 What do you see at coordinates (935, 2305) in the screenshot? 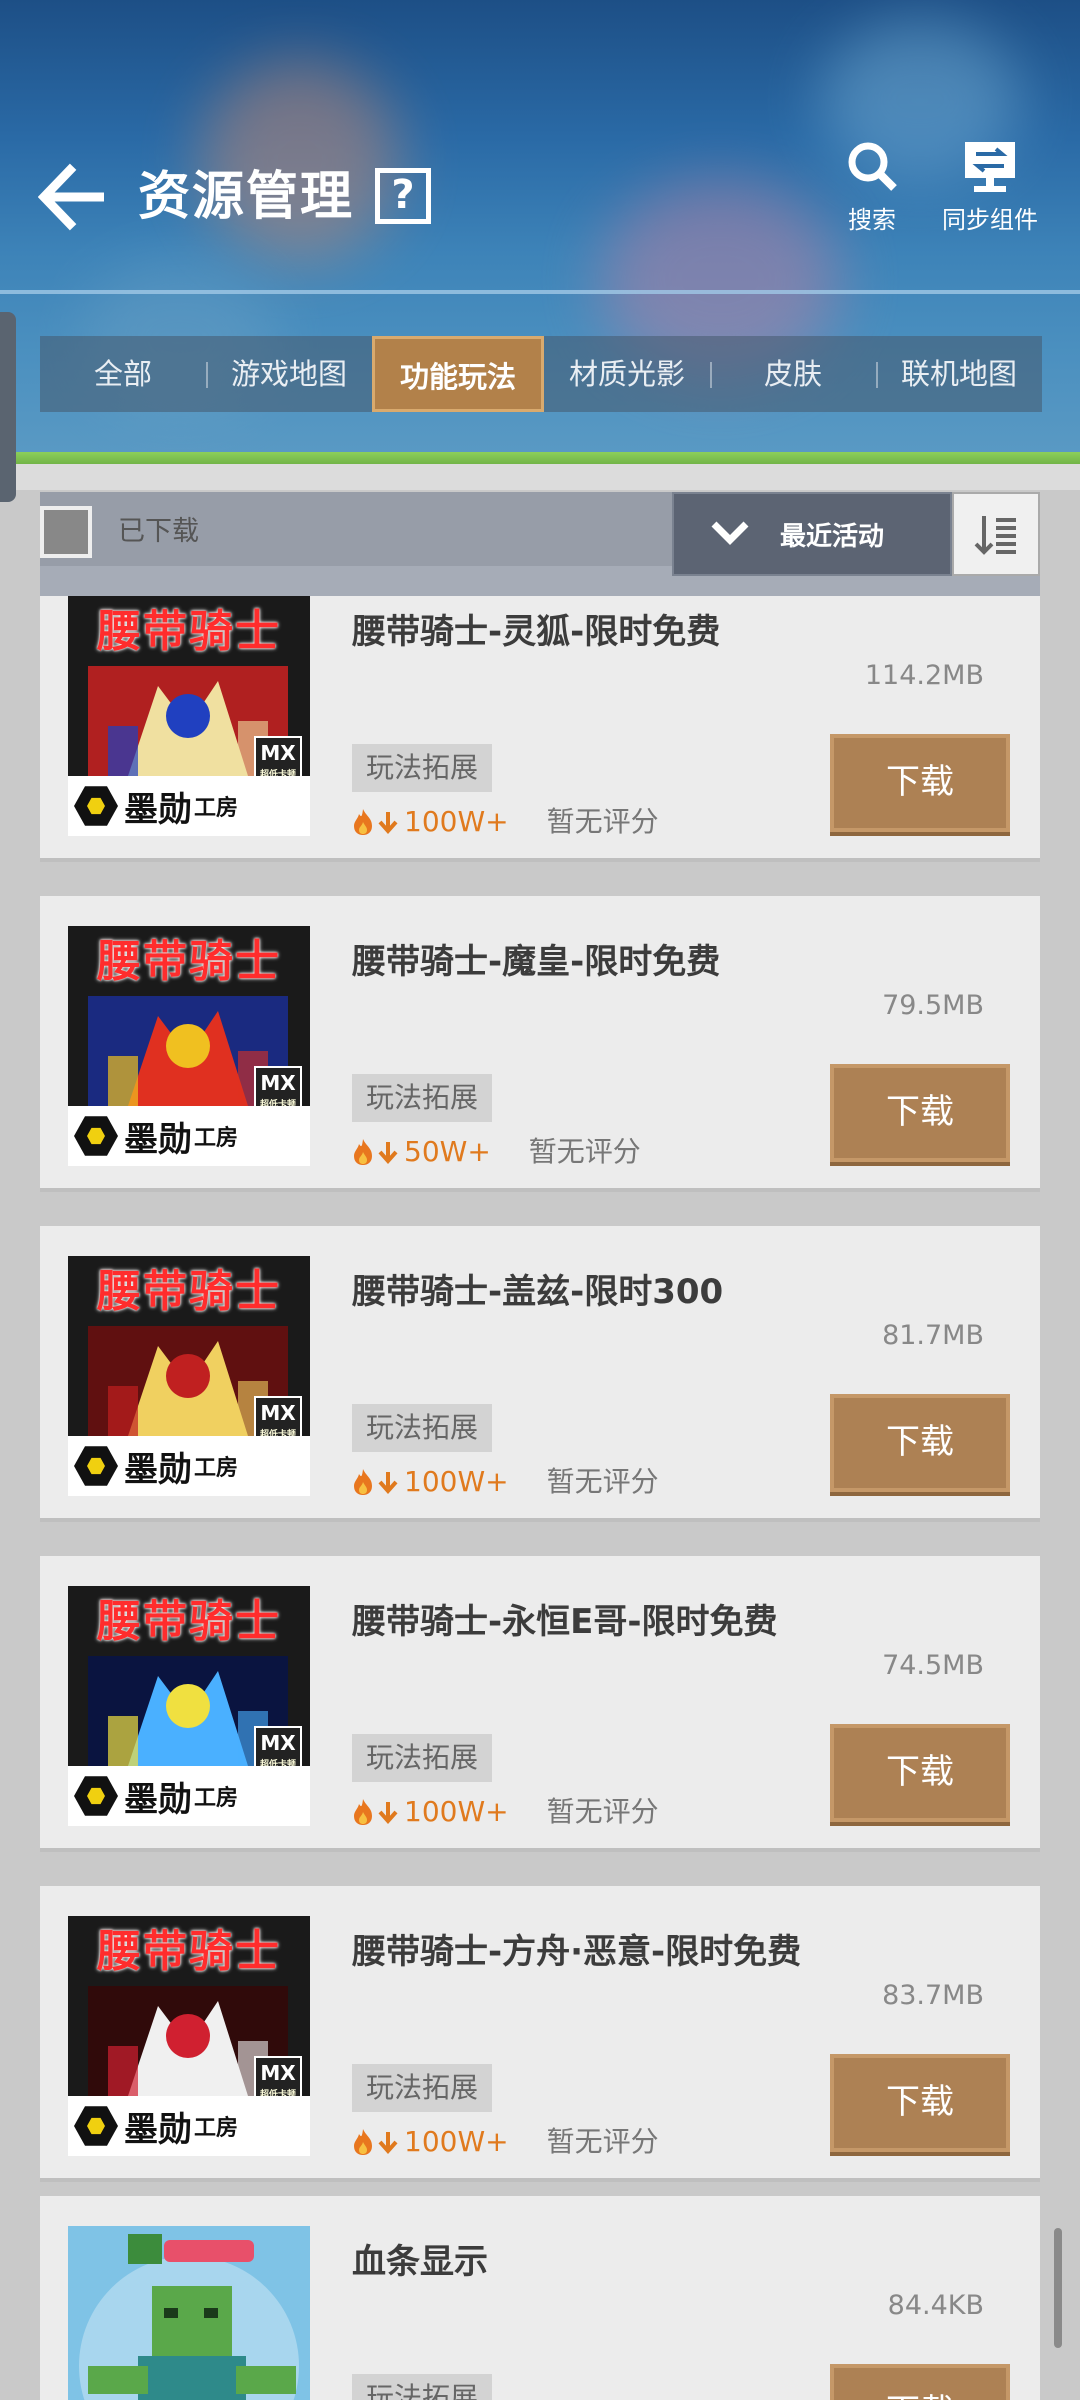
I see `file-size: 84.4KB` at bounding box center [935, 2305].